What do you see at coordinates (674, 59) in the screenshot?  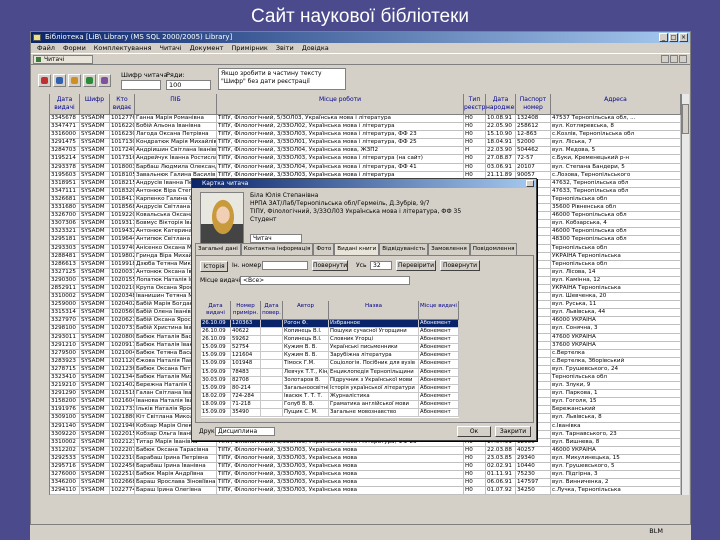 I see `sub-maximize-button` at bounding box center [674, 59].